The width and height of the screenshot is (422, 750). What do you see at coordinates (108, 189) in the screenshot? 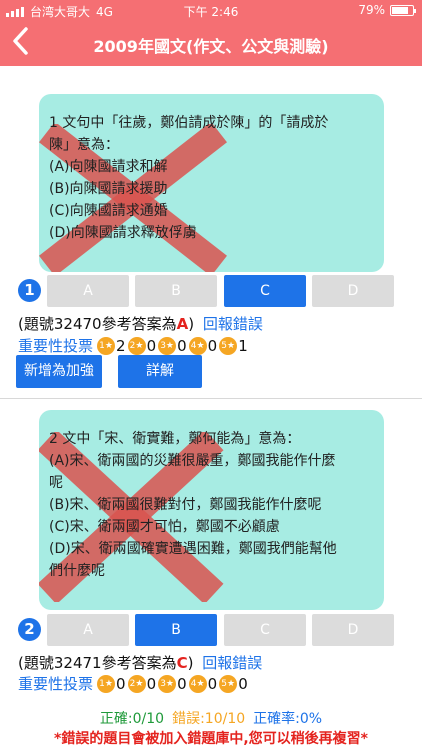
I see `option-b-text: (B)向陳國請求援助` at bounding box center [108, 189].